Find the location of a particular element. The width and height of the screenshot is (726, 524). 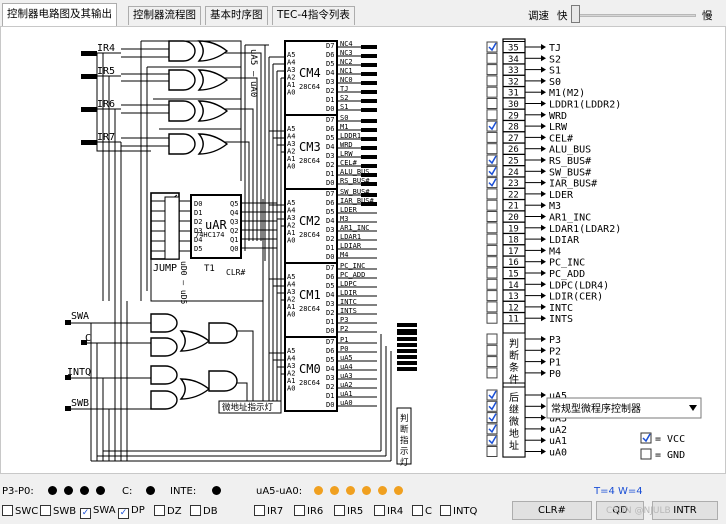

clr-button: CLR# is located at coordinates (552, 510).